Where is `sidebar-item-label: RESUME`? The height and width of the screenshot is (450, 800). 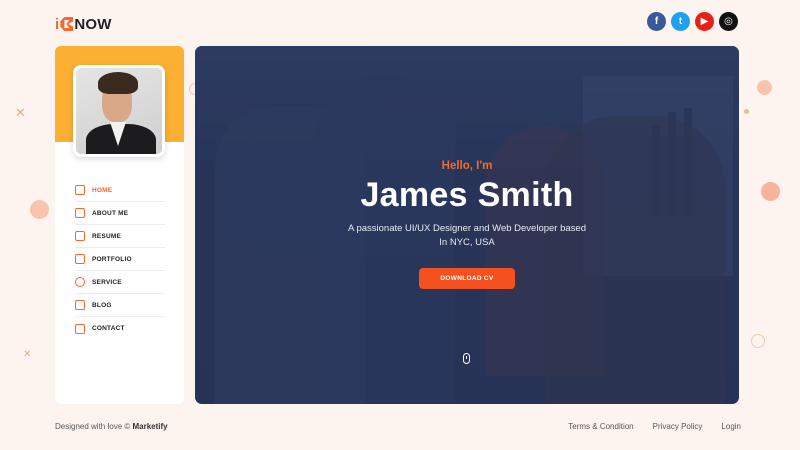
sidebar-item-label: RESUME is located at coordinates (107, 236).